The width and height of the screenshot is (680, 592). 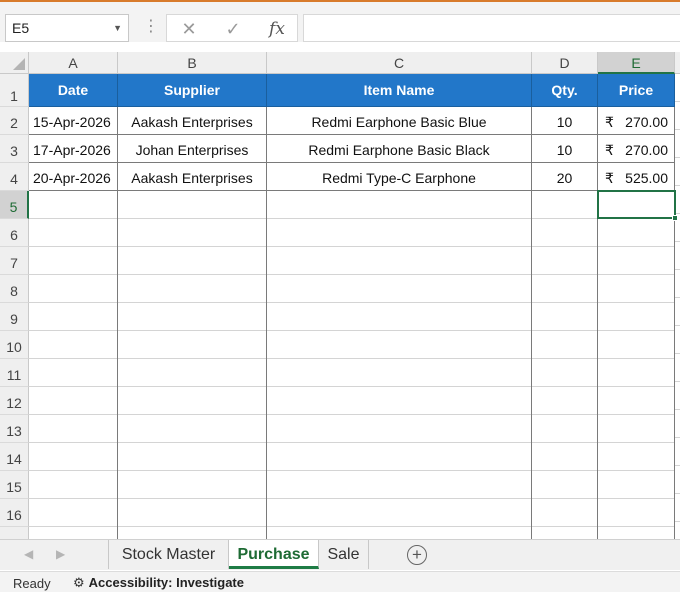 I want to click on column-header-a: A, so click(x=73, y=63).